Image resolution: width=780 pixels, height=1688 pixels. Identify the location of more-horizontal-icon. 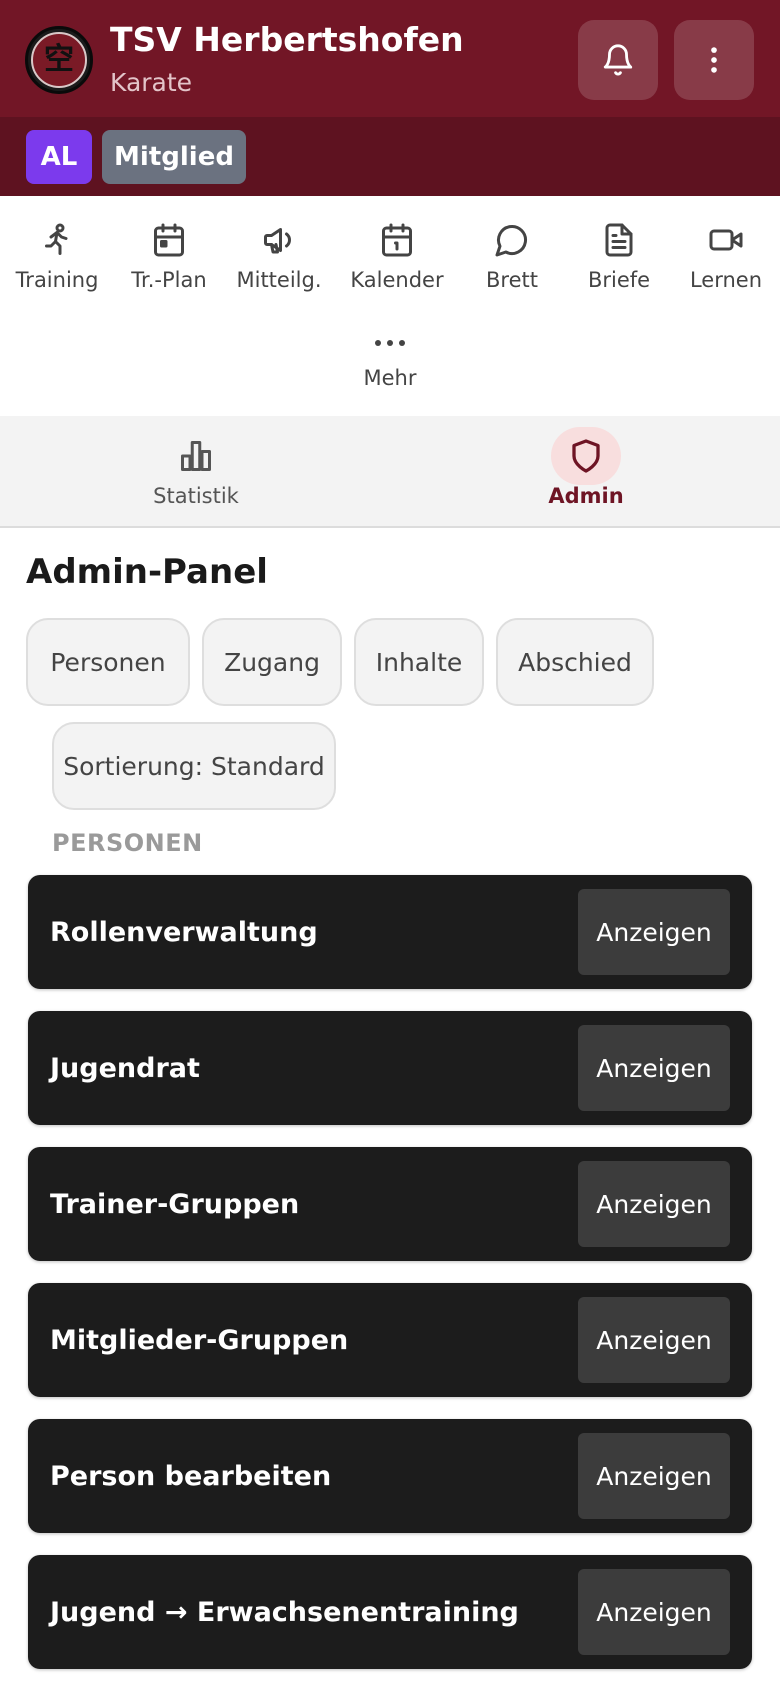
(390, 343).